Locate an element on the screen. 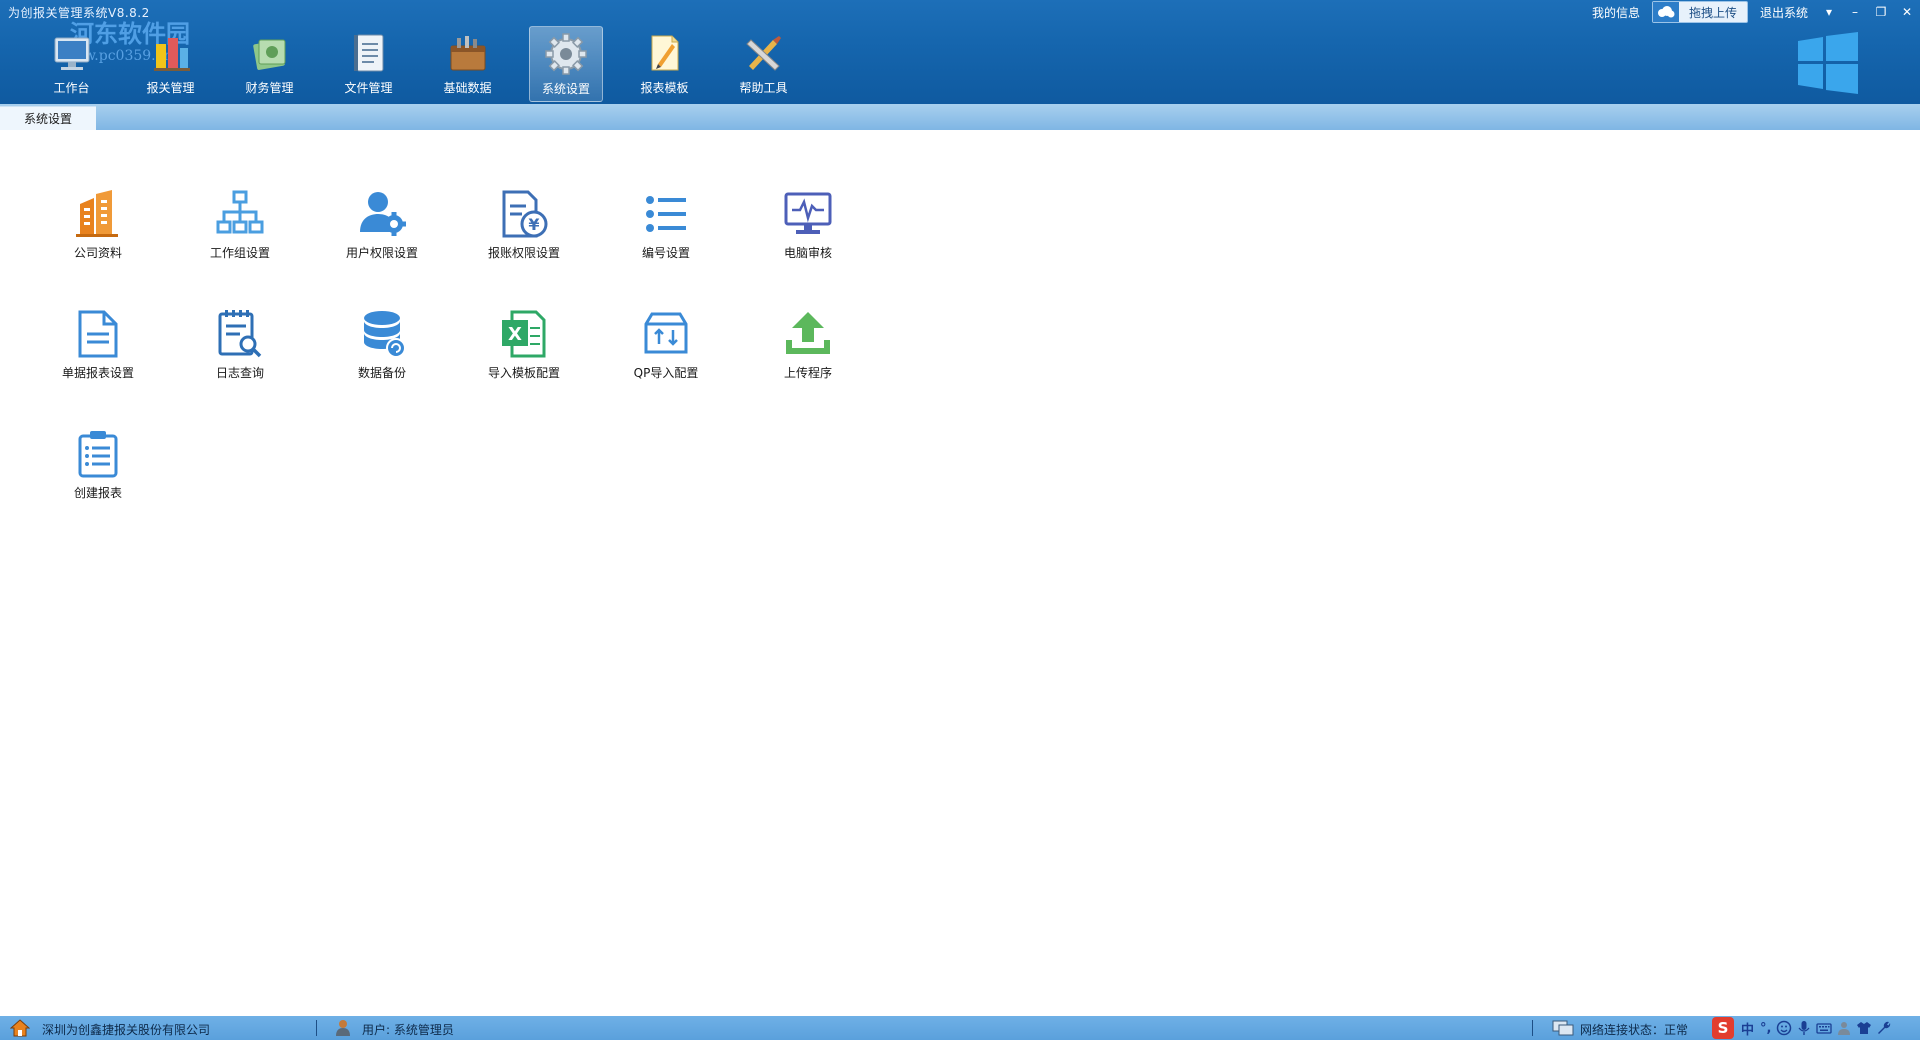  item-label: 日志查询 is located at coordinates (239, 373).